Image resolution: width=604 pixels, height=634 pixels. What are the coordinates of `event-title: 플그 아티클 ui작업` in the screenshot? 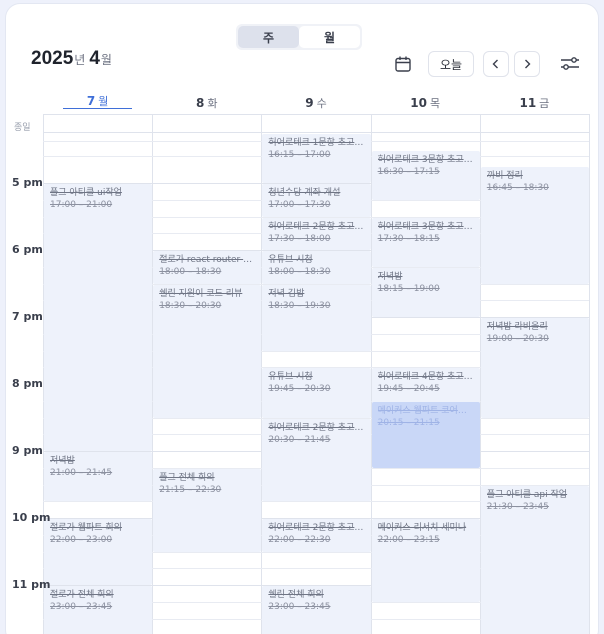 It's located at (86, 193).